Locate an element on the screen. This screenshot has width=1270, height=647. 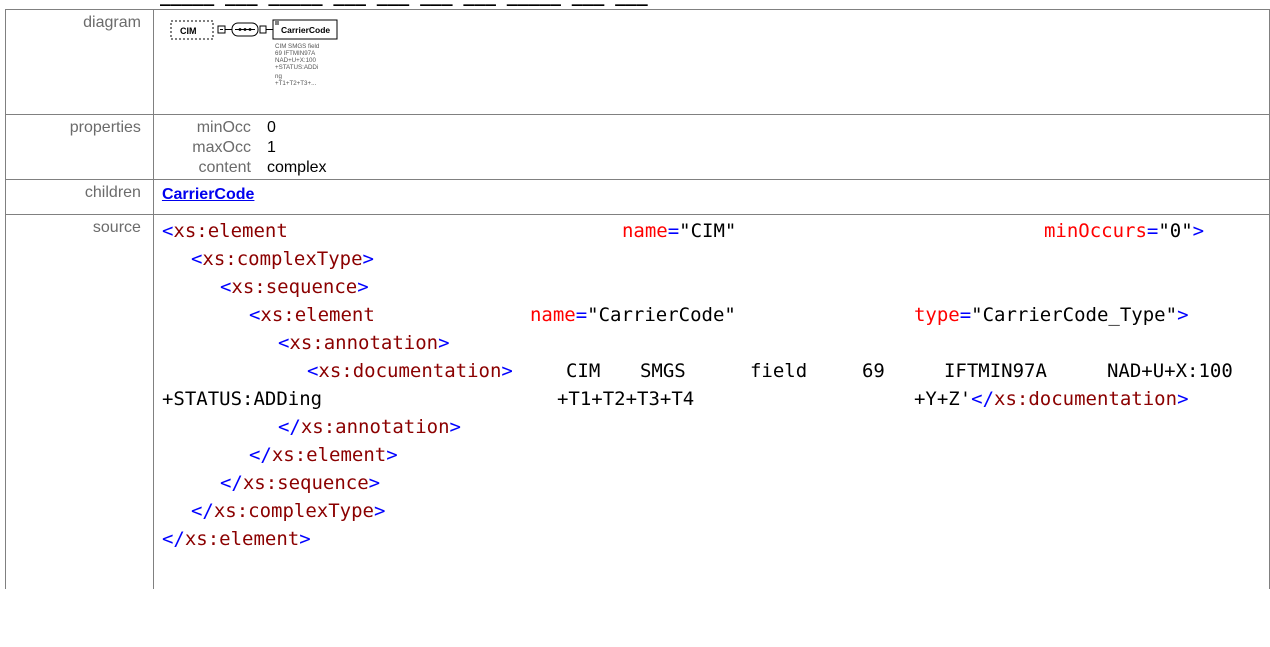
code-line: <xs:sequence> is located at coordinates (294, 287).